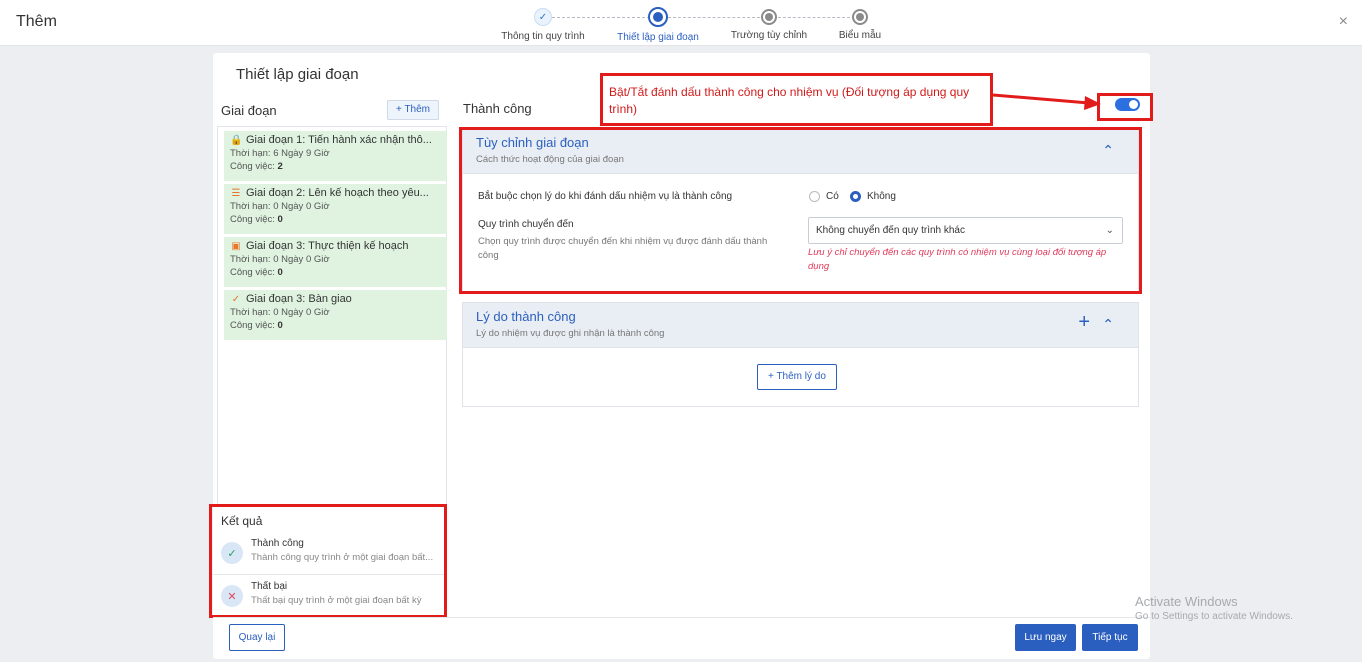 Image resolution: width=1362 pixels, height=662 pixels. I want to click on stage-title: Giai đoạn 3: Bàn giao, so click(299, 299).